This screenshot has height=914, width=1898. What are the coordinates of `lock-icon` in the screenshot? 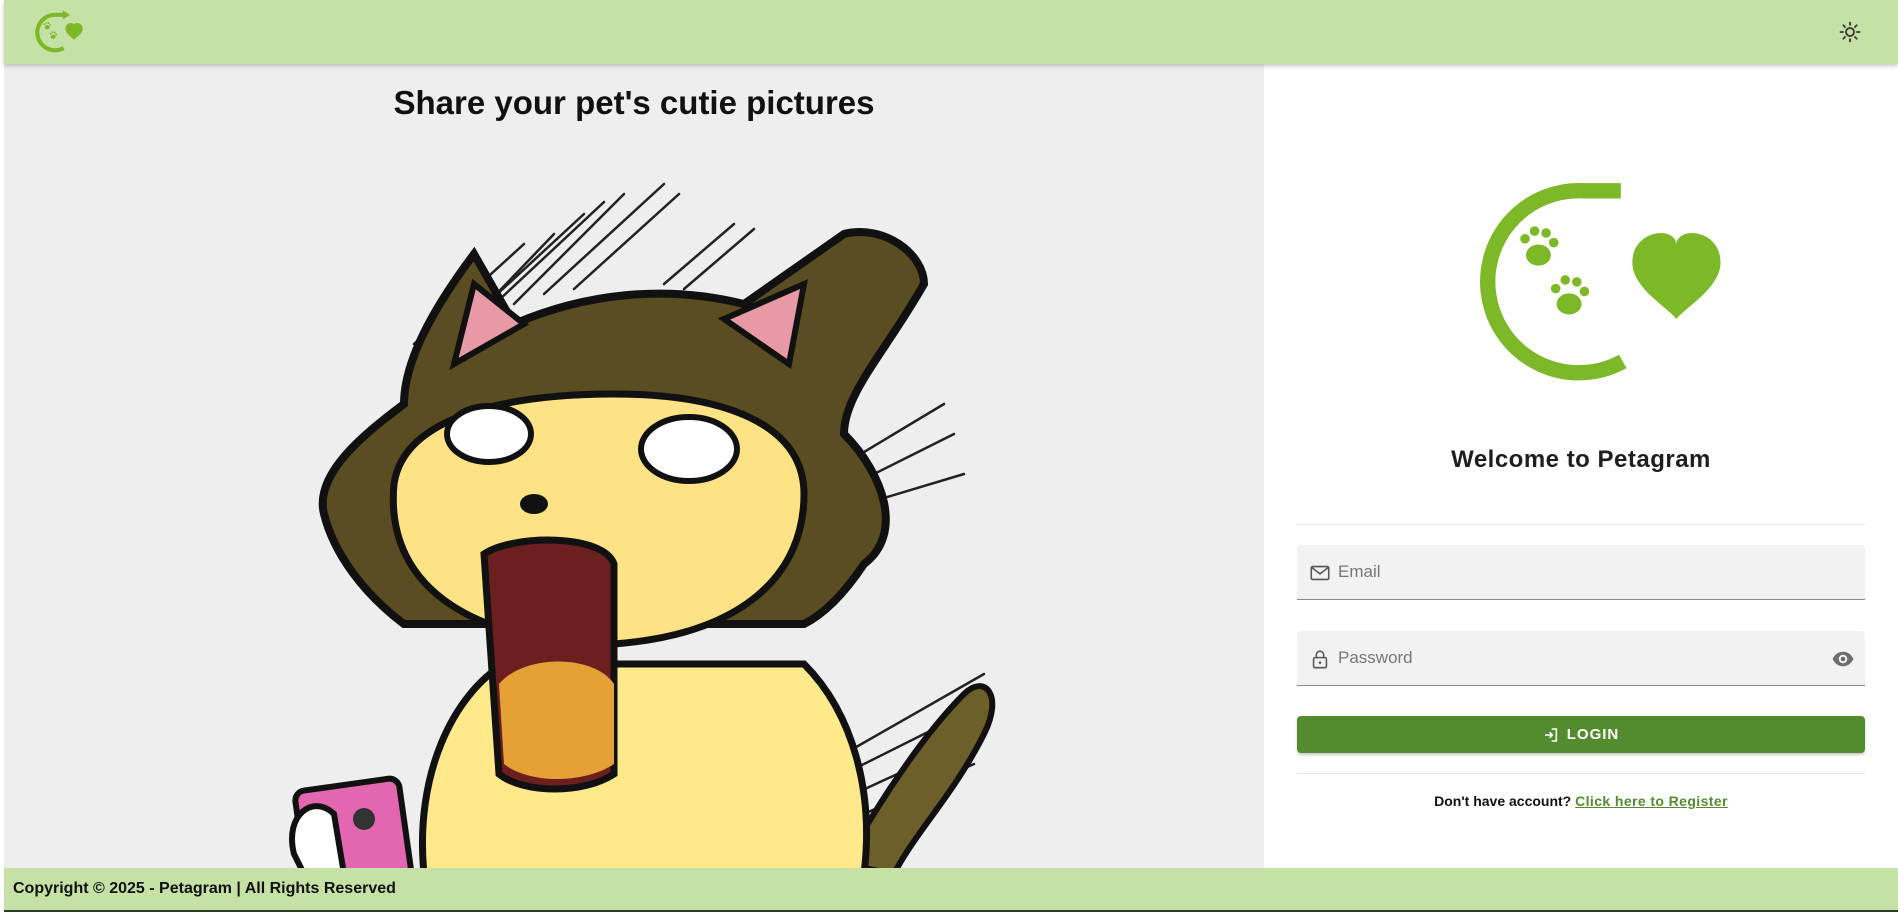 It's located at (1320, 659).